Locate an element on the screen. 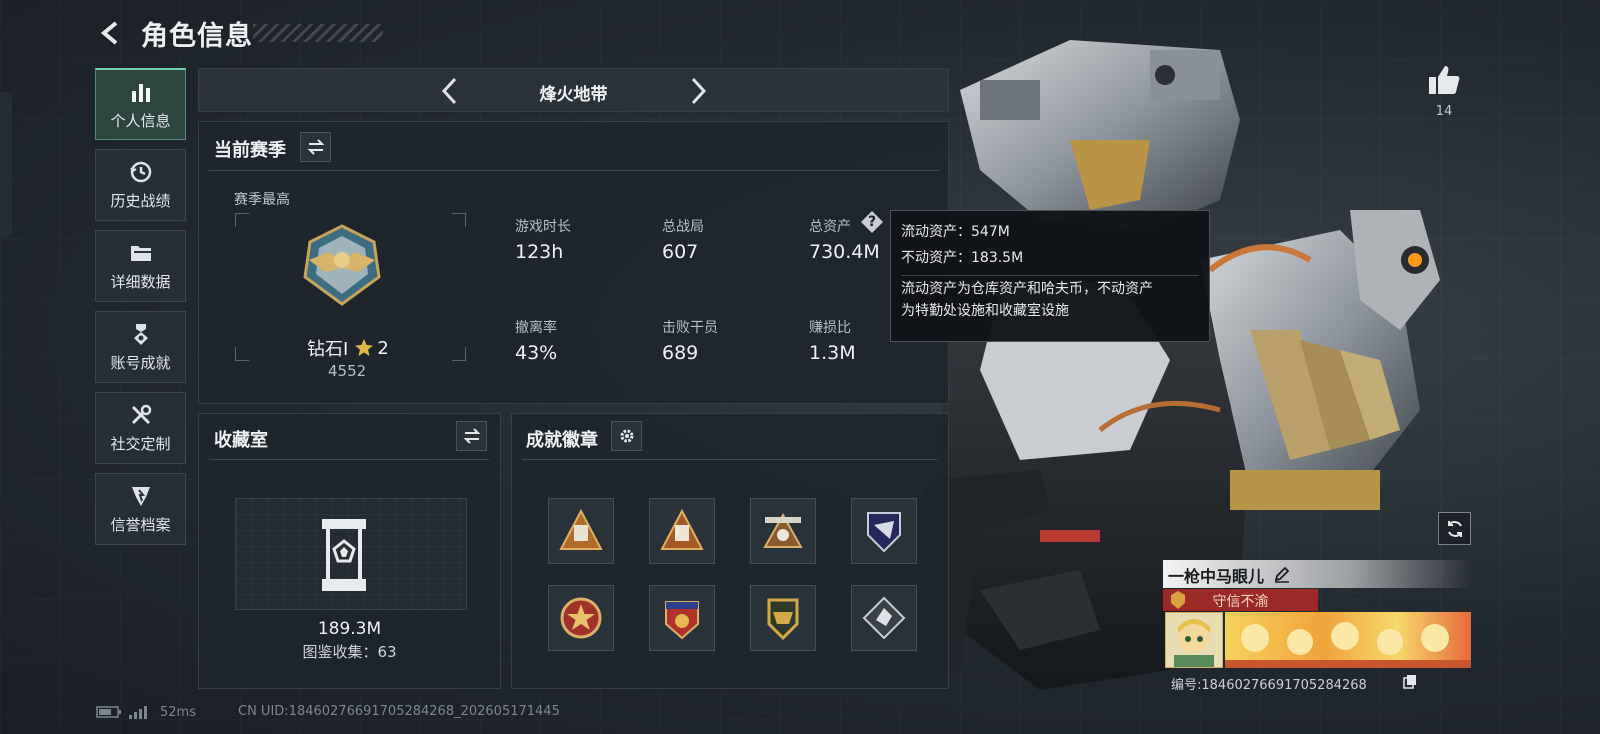  stat-value: 730.4M is located at coordinates (844, 252).